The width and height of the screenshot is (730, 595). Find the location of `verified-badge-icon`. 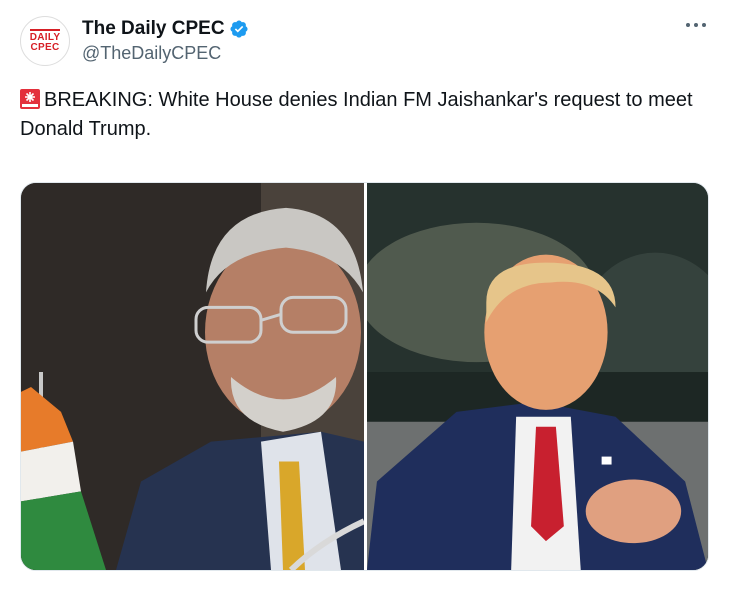

verified-badge-icon is located at coordinates (239, 29).